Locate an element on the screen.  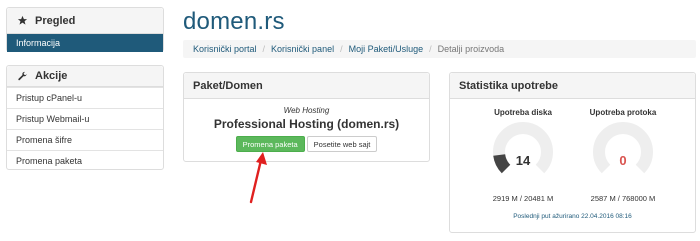
page-title: domen.rs is located at coordinates (234, 21).